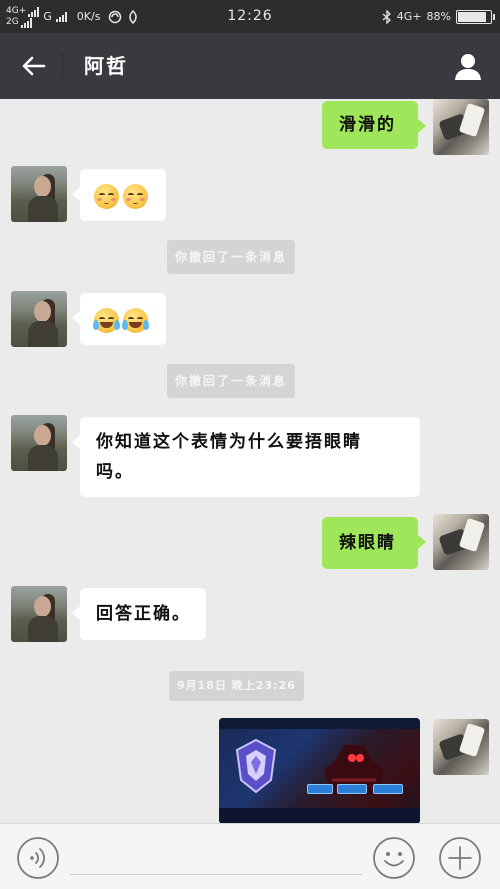 This screenshot has height=889, width=500. What do you see at coordinates (250, 66) in the screenshot?
I see `chat-header: 阿哲` at bounding box center [250, 66].